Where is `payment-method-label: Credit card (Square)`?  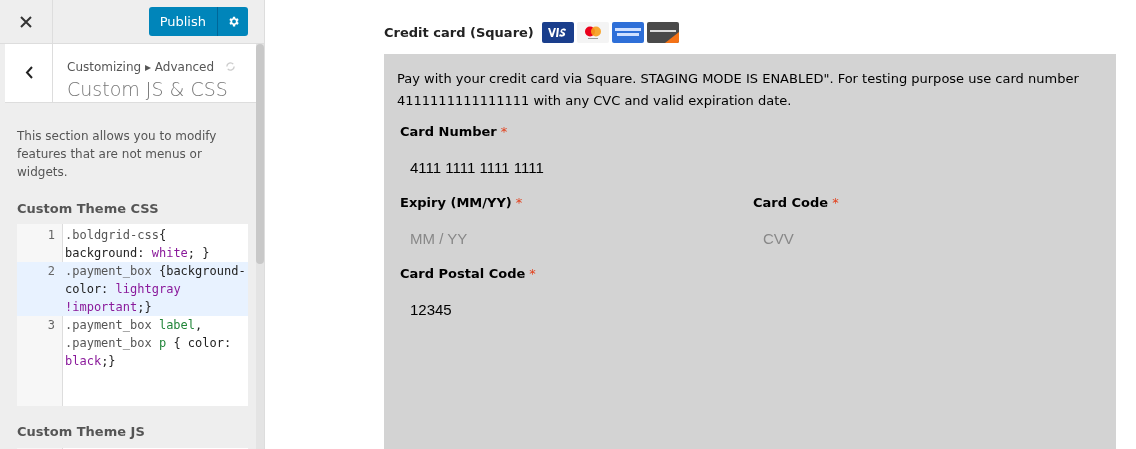
payment-method-label: Credit card (Square) is located at coordinates (459, 32).